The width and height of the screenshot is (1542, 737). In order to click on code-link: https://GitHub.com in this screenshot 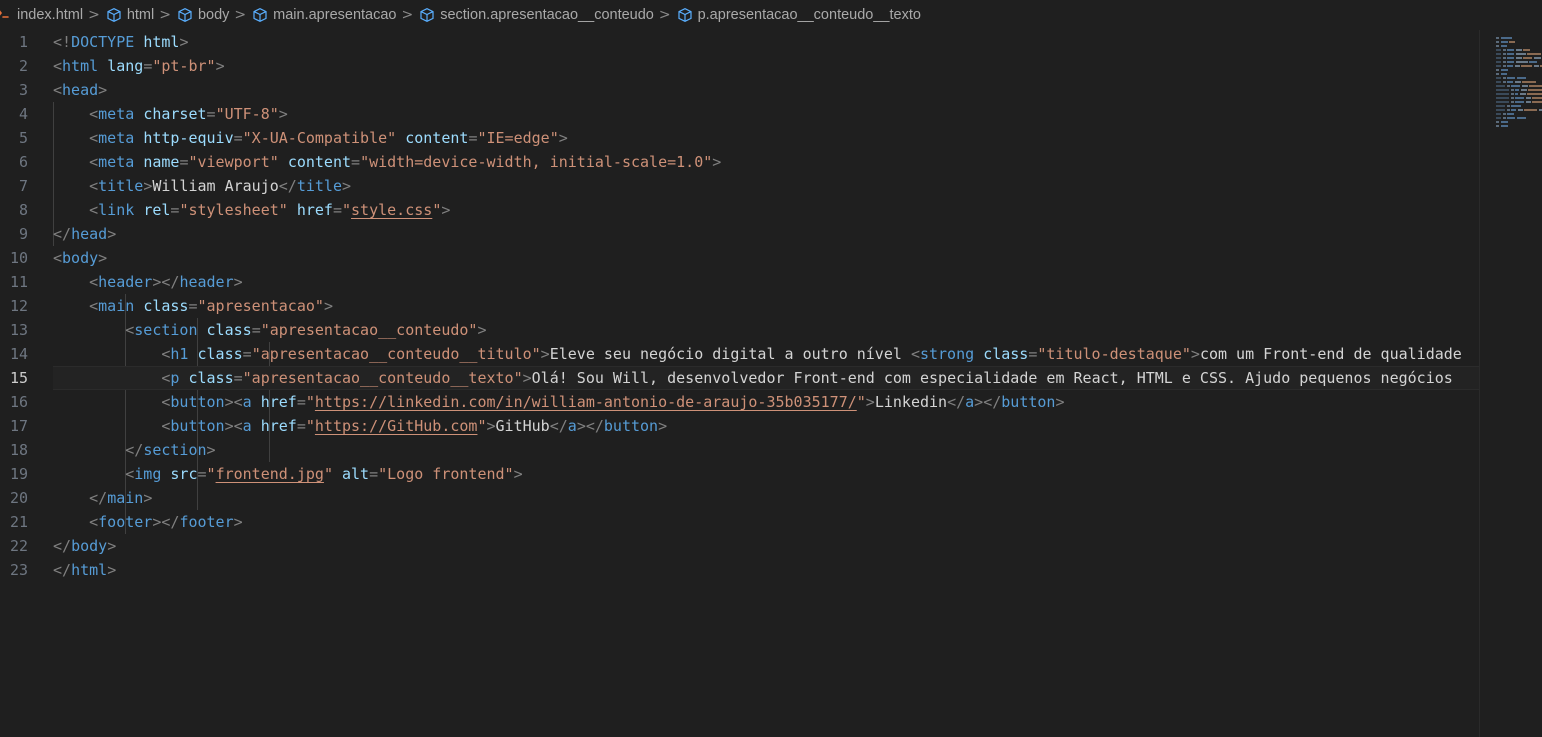, I will do `click(396, 426)`.